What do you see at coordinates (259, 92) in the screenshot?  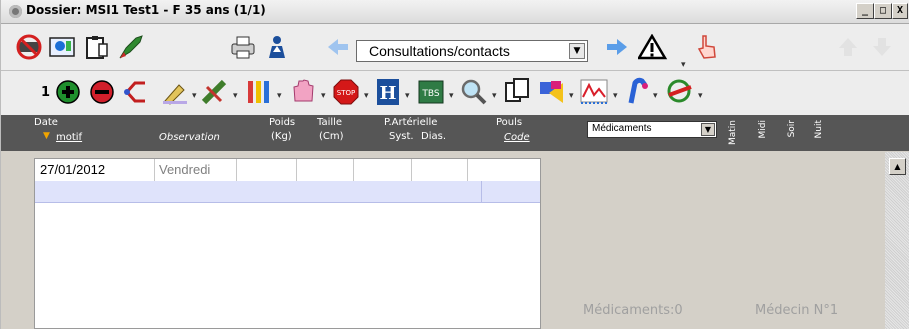 I see `test-tubes-icon` at bounding box center [259, 92].